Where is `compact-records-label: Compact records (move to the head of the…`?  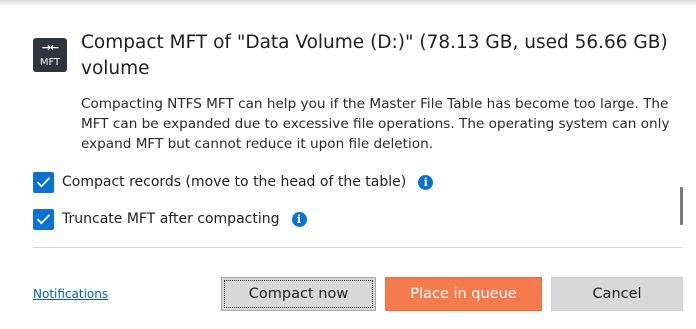 compact-records-label: Compact records (move to the head of the… is located at coordinates (234, 182).